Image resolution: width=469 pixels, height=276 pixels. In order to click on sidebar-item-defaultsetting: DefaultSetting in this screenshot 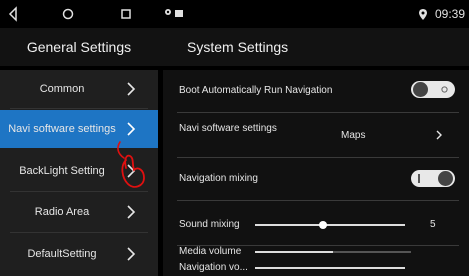, I will do `click(79, 254)`.